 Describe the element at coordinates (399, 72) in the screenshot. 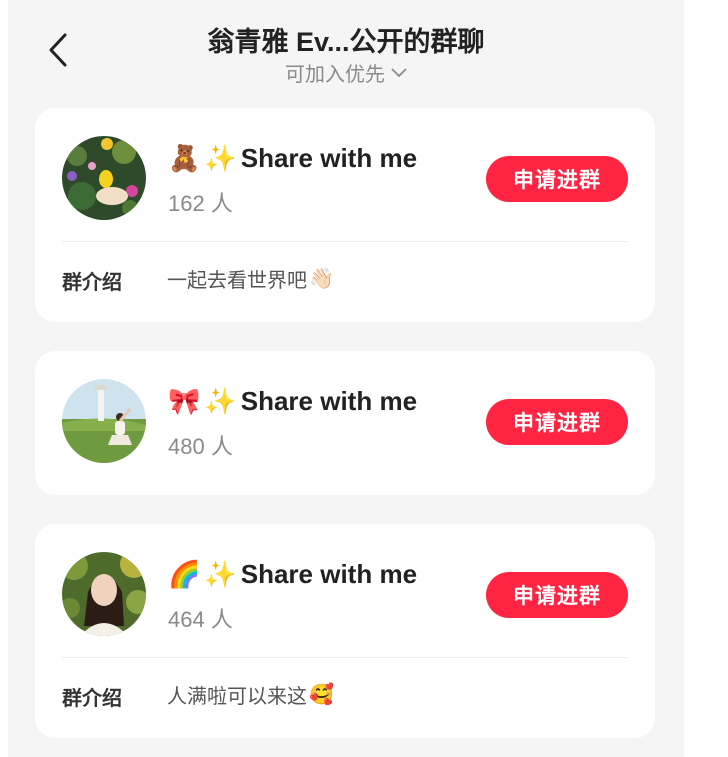

I see `chevron-down-icon` at that location.